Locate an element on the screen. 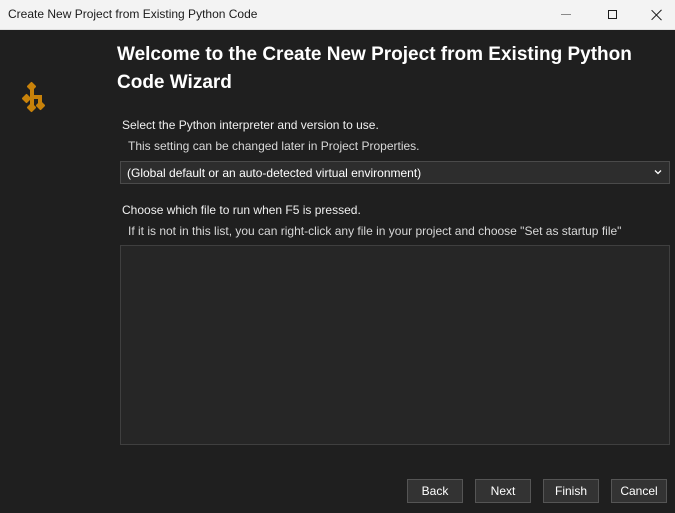 The image size is (675, 513). back-button: Back is located at coordinates (435, 491).